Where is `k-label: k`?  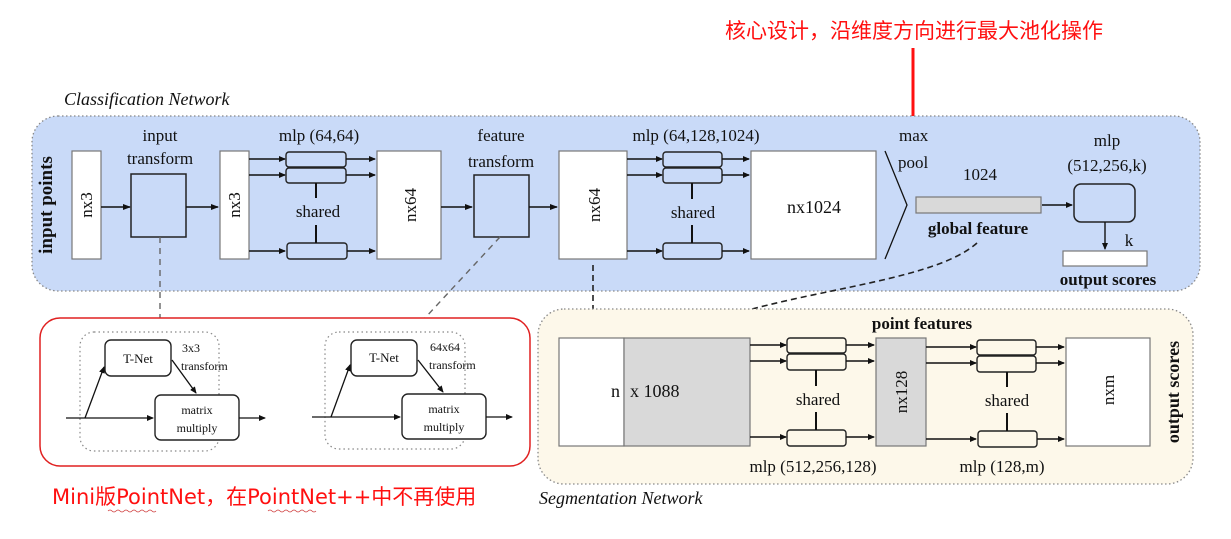
k-label: k is located at coordinates (1129, 240).